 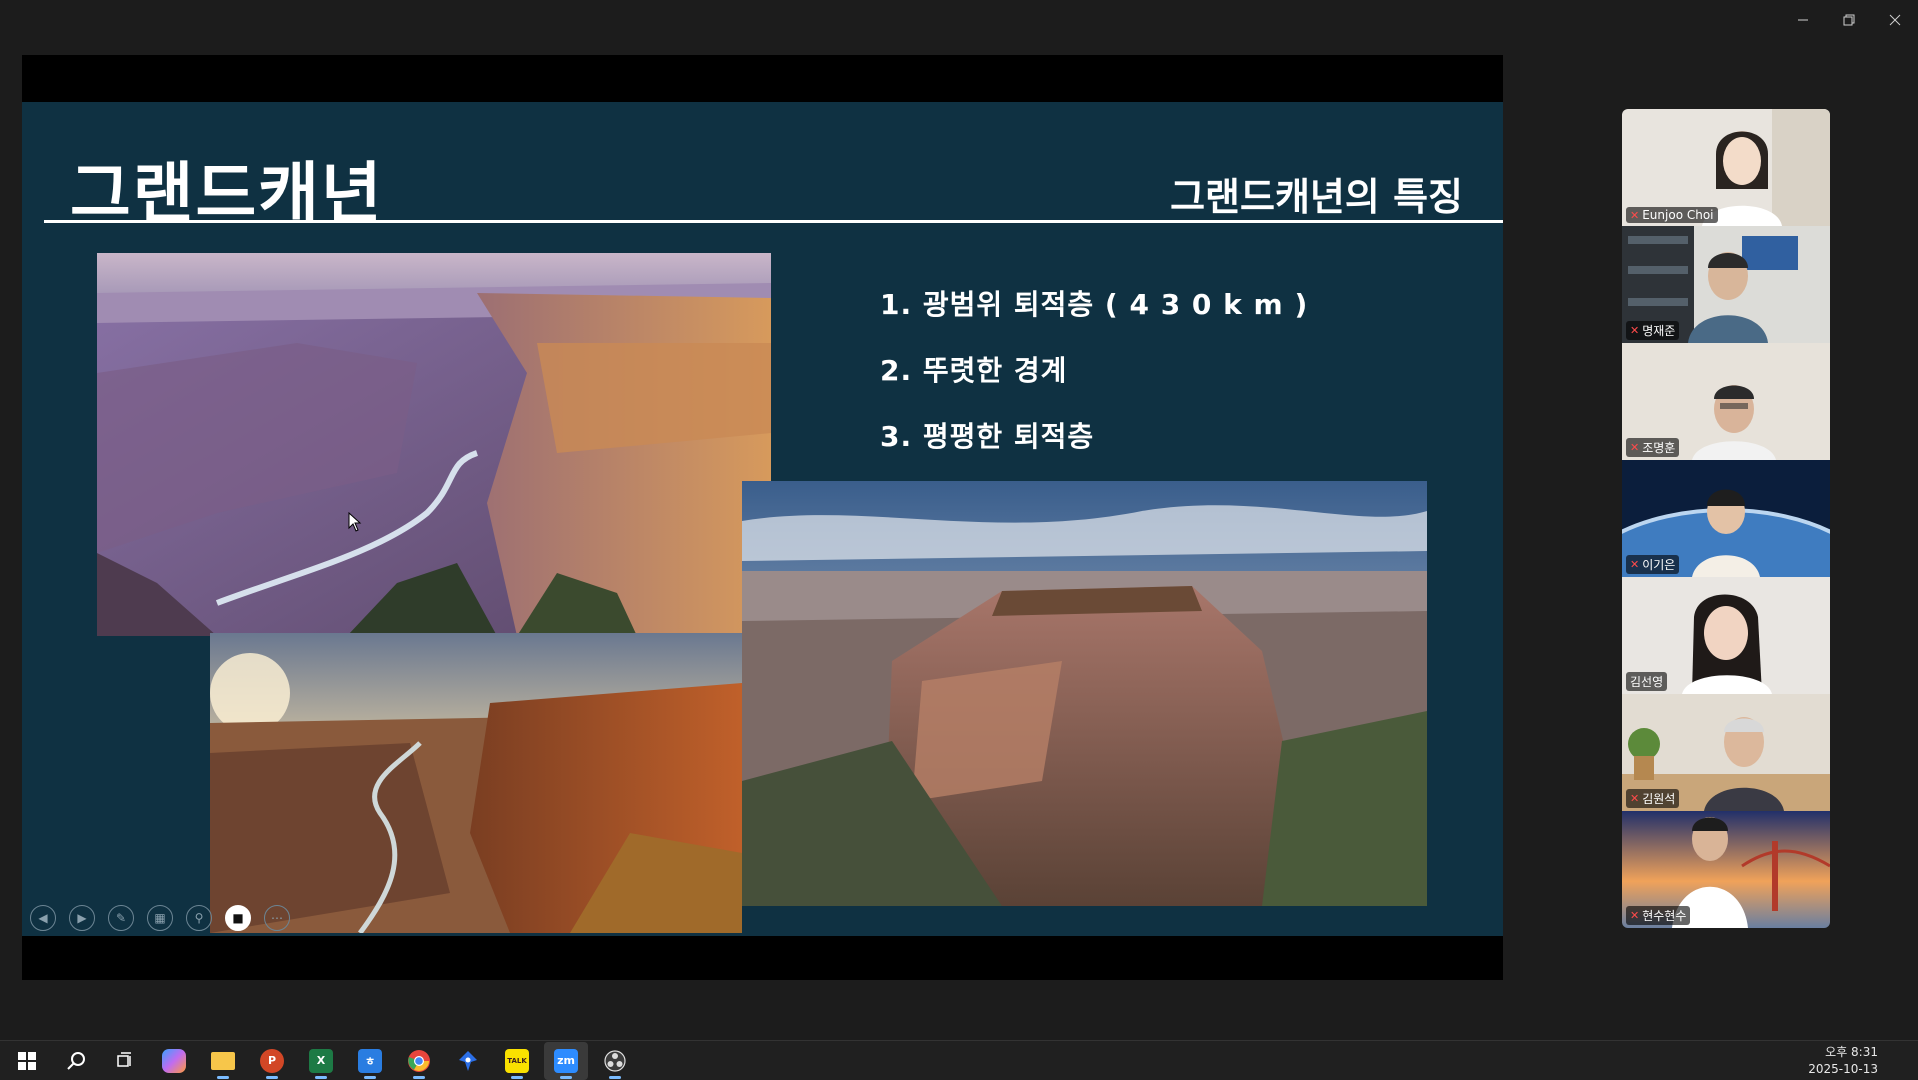 I want to click on copilot-app, so click(x=174, y=1061).